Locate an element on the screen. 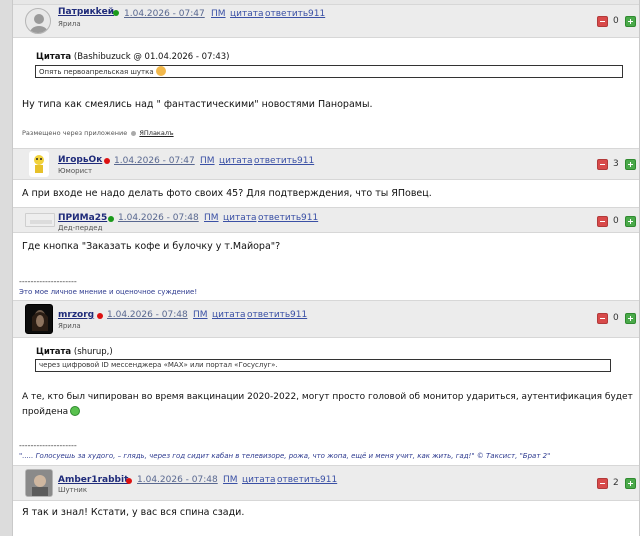 The image size is (640, 536). user-rank: Юморист is located at coordinates (75, 171).